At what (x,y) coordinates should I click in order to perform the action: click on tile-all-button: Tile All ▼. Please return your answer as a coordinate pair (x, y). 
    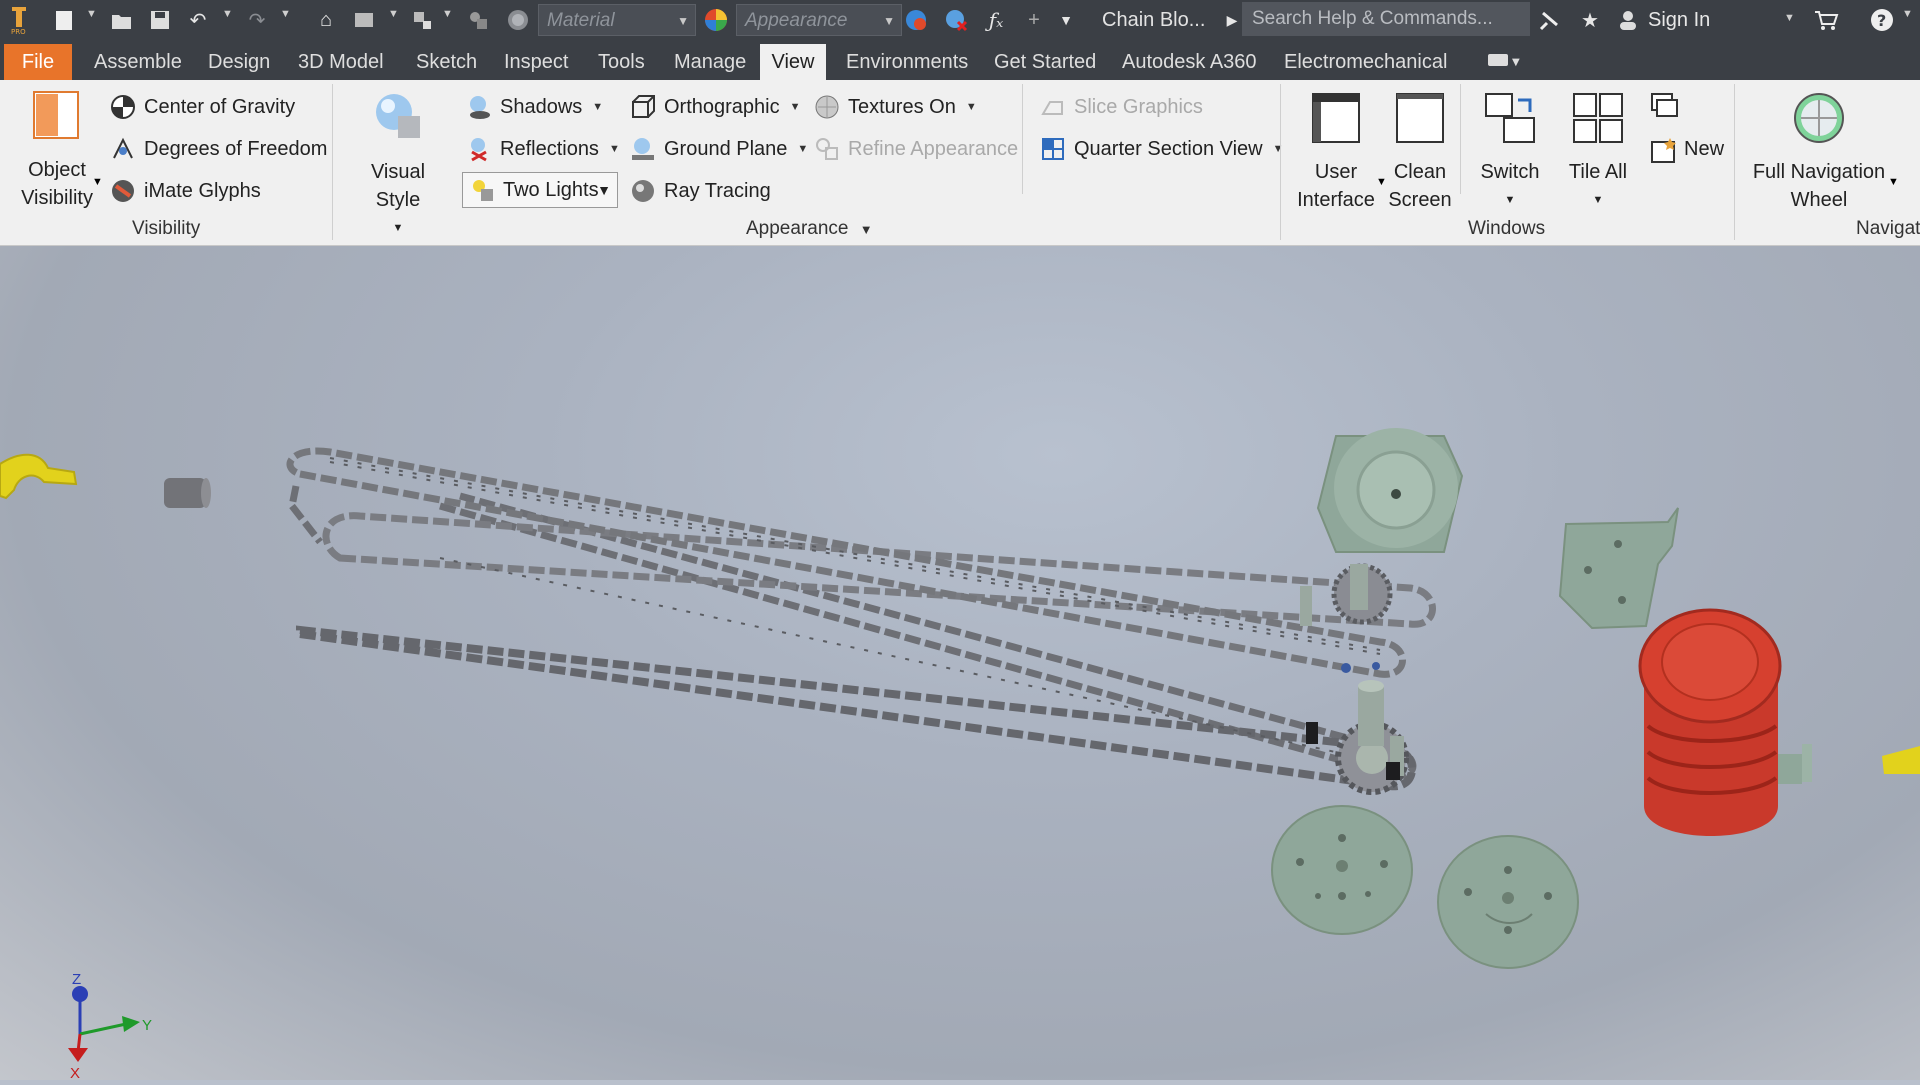
    Looking at the image, I should click on (1598, 153).